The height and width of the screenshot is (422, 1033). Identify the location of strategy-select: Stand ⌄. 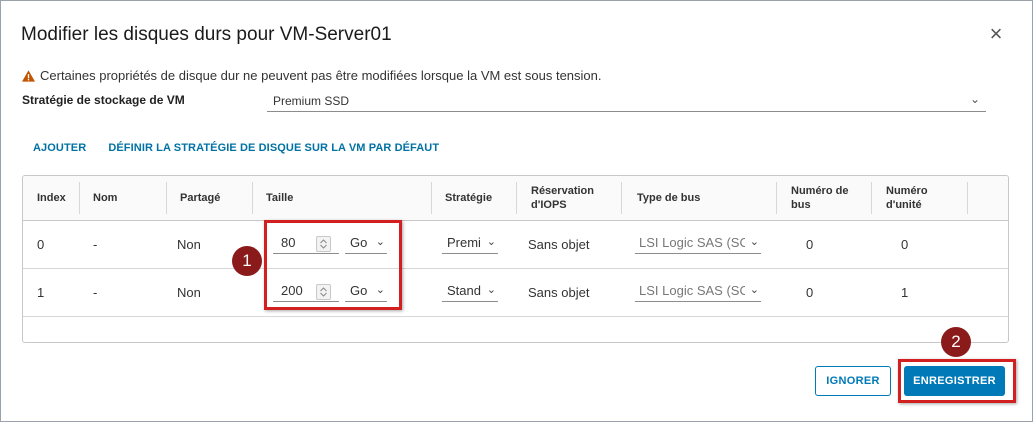
(470, 292).